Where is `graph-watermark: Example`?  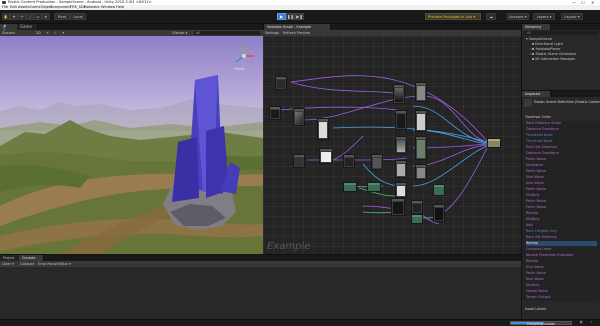
graph-watermark: Example is located at coordinates (289, 246).